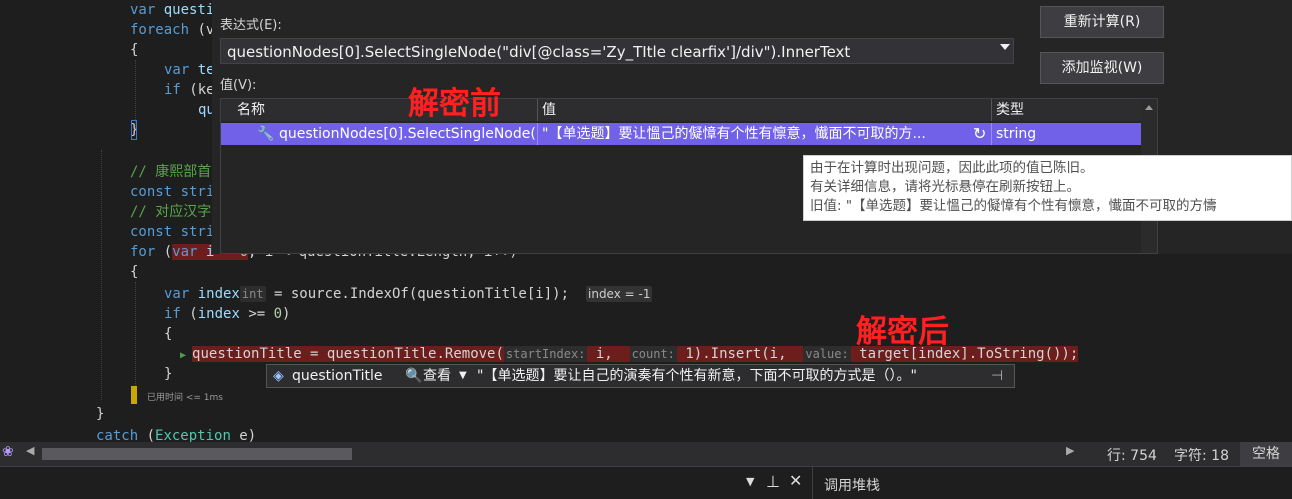 Image resolution: width=1292 pixels, height=499 pixels. Describe the element at coordinates (171, 172) in the screenshot. I see `code-line: // 康熙部首` at that location.